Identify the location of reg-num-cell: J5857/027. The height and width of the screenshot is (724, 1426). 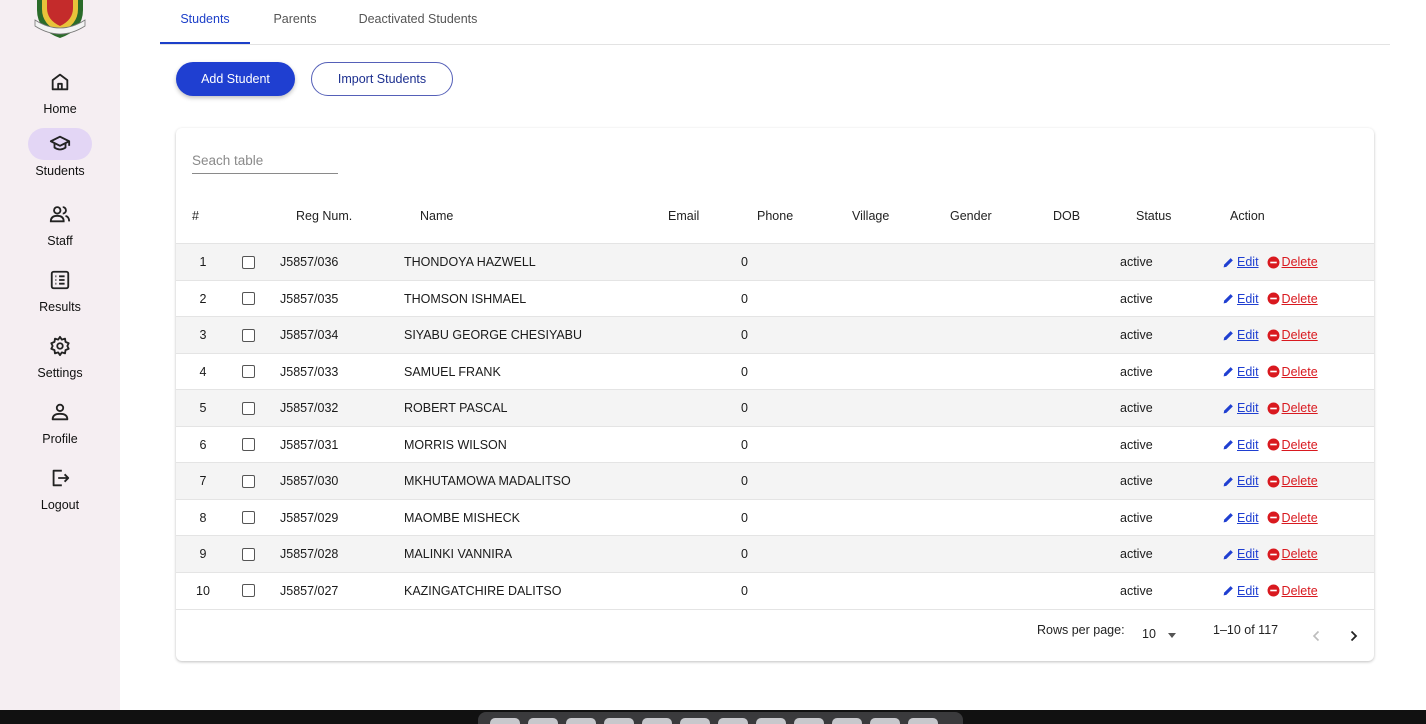
(309, 590).